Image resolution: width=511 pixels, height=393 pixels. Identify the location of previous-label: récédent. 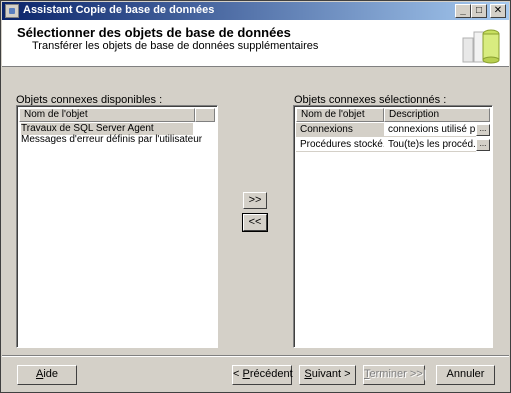
(271, 374).